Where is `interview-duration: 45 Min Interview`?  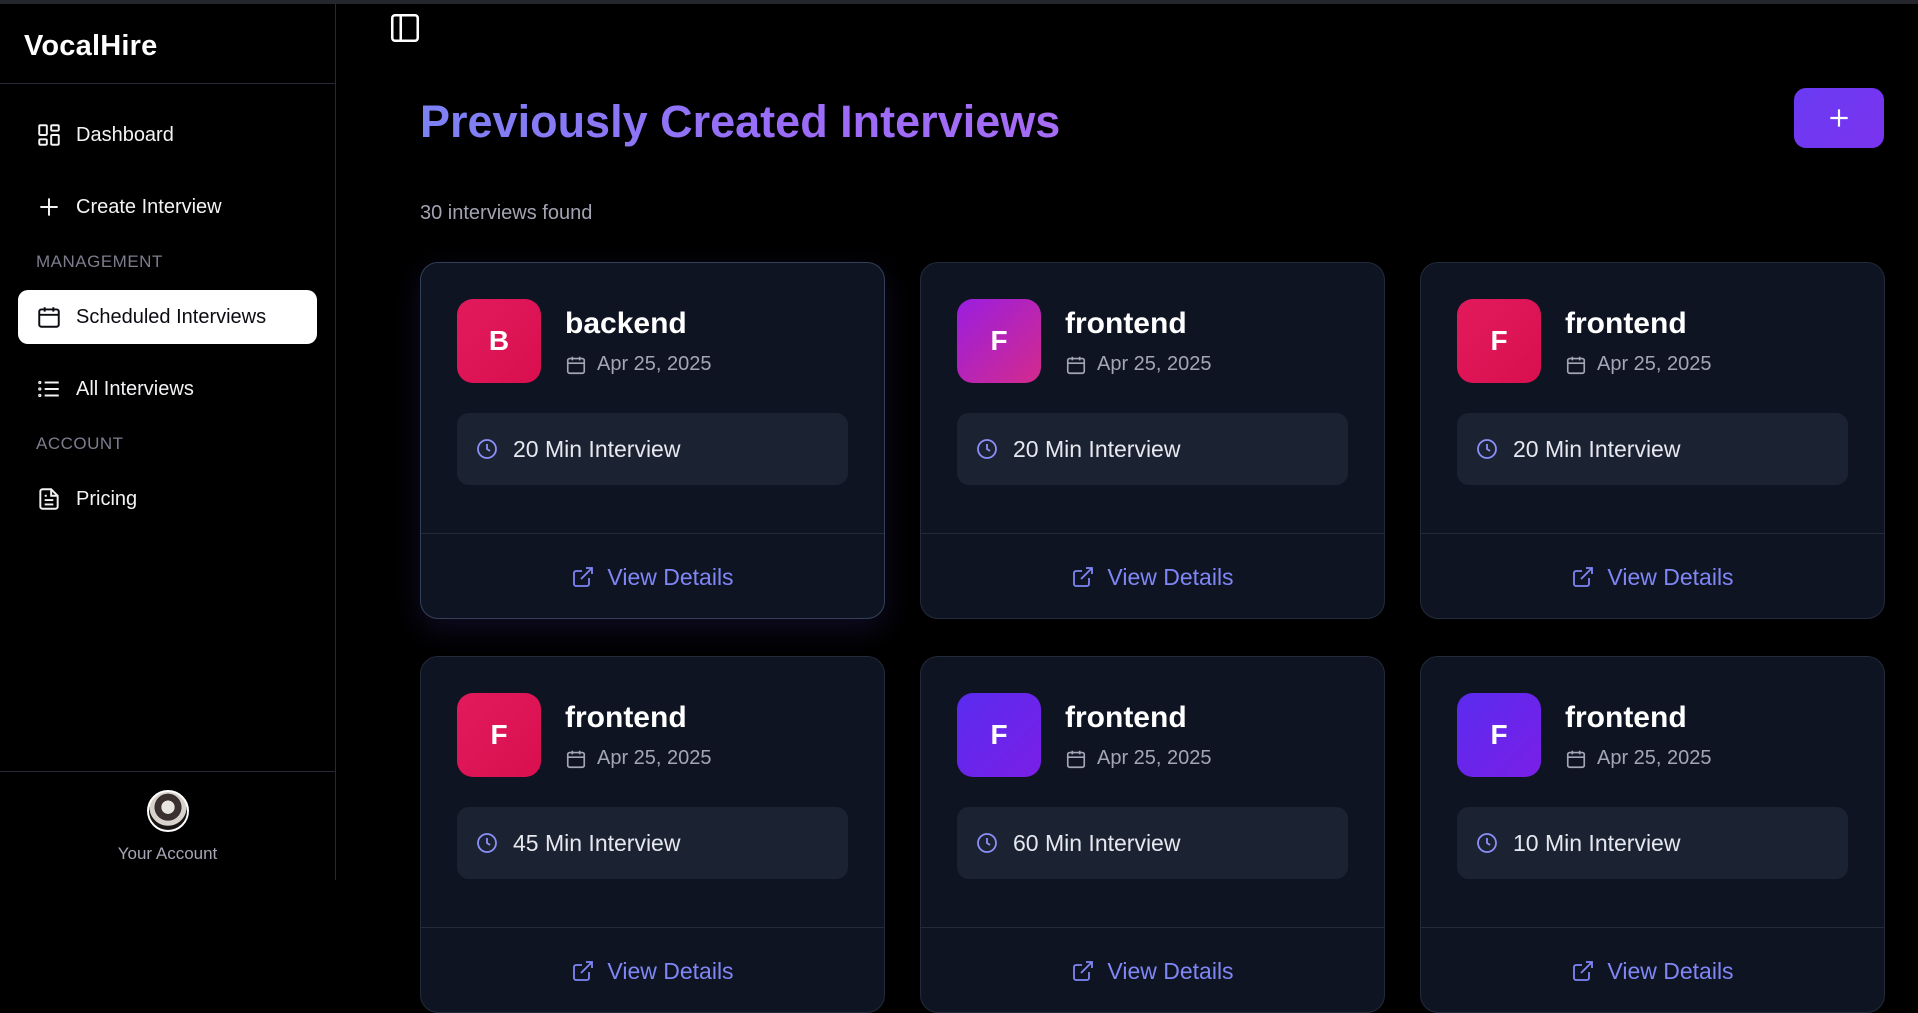
interview-duration: 45 Min Interview is located at coordinates (652, 843).